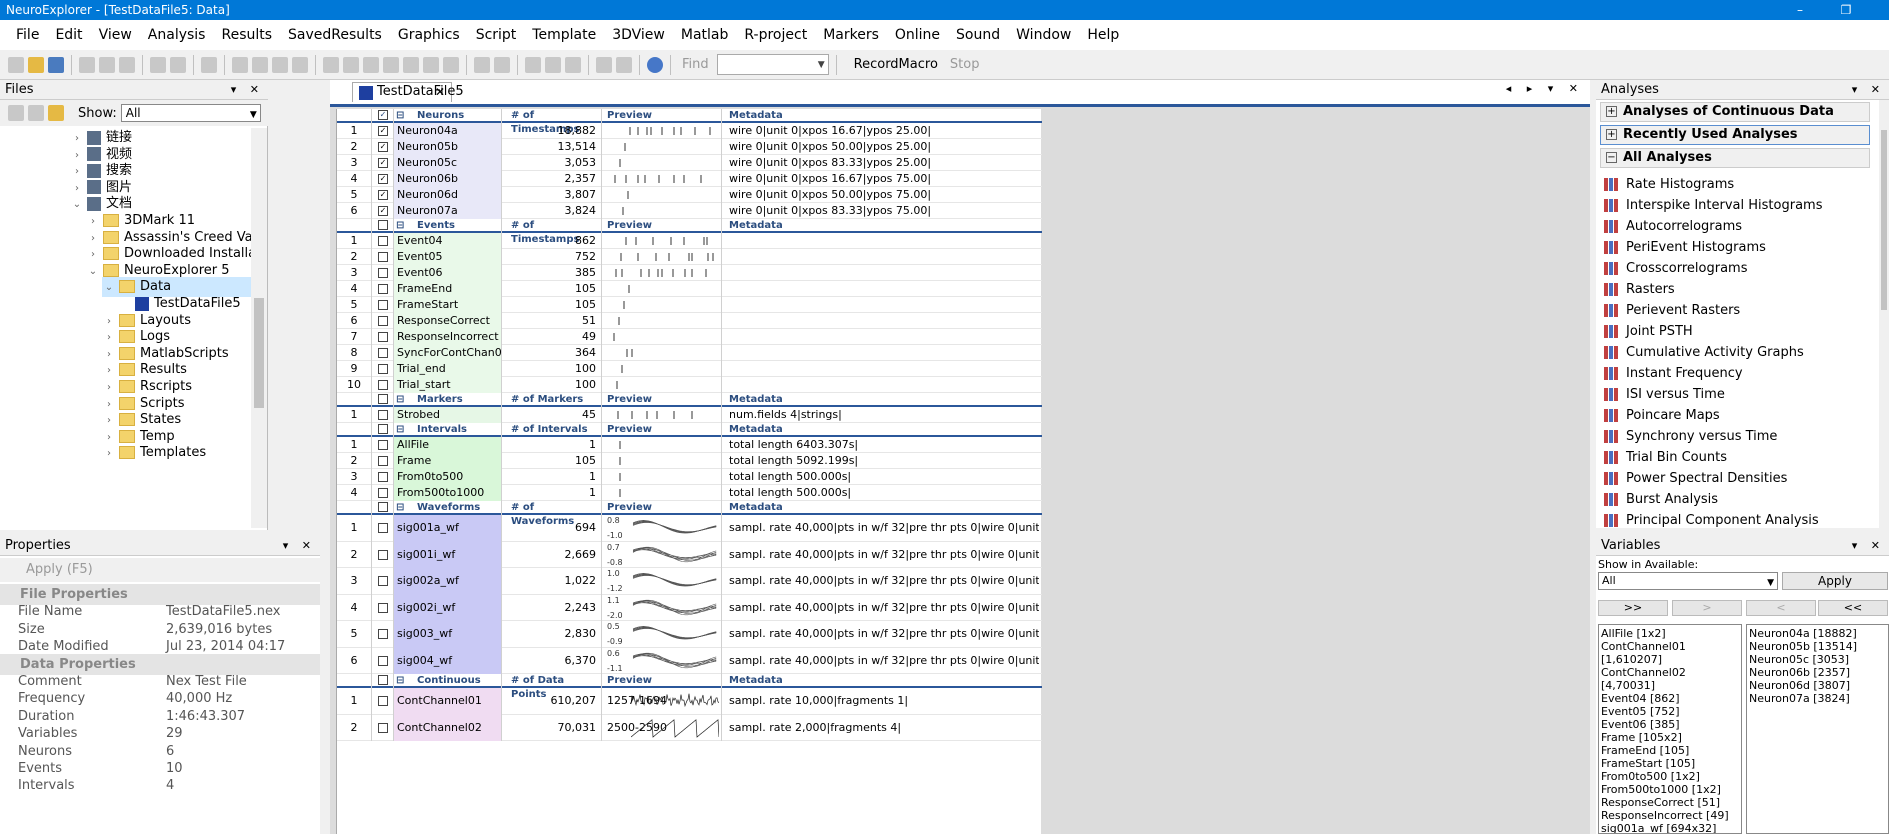 Image resolution: width=1889 pixels, height=834 pixels. What do you see at coordinates (689, 257) in the screenshot?
I see `table-row: 2 Event05 752` at bounding box center [689, 257].